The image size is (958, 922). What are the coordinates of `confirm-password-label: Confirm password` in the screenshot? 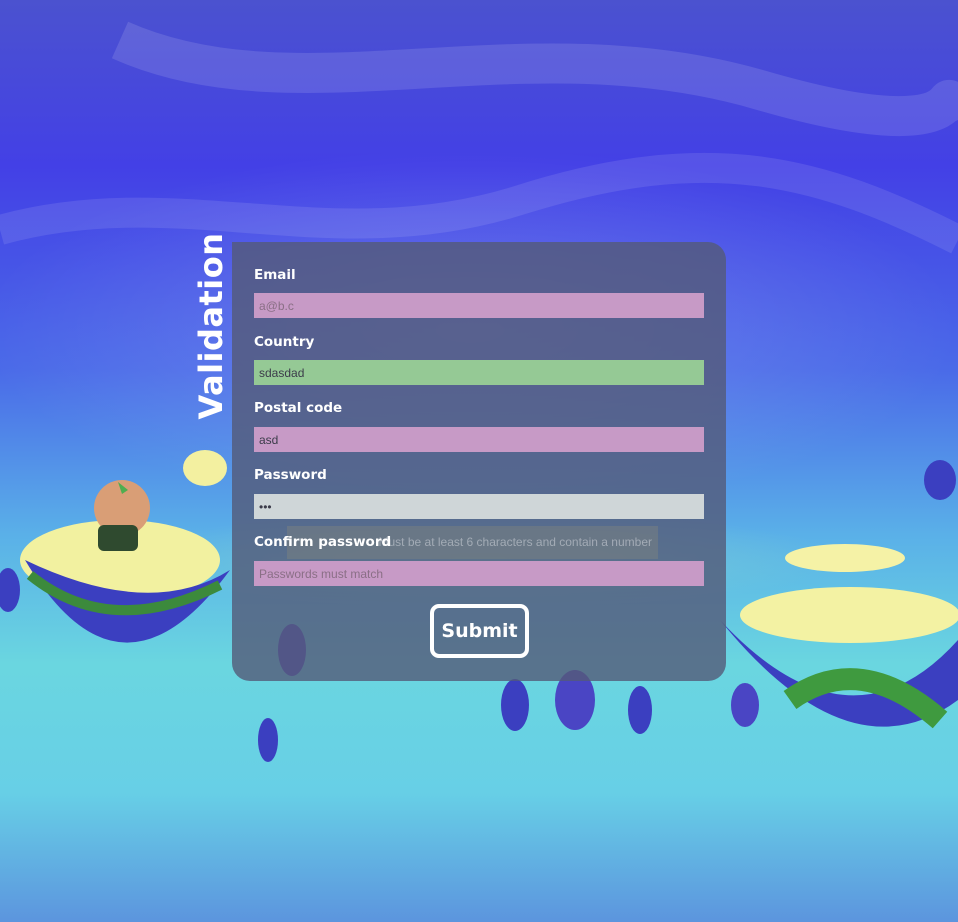 It's located at (323, 542).